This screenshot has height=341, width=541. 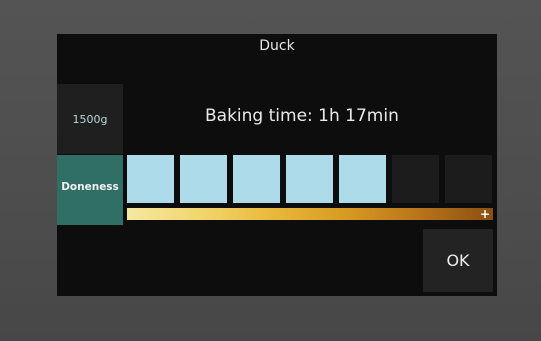 I want to click on doneness-label: Doneness, so click(x=90, y=187).